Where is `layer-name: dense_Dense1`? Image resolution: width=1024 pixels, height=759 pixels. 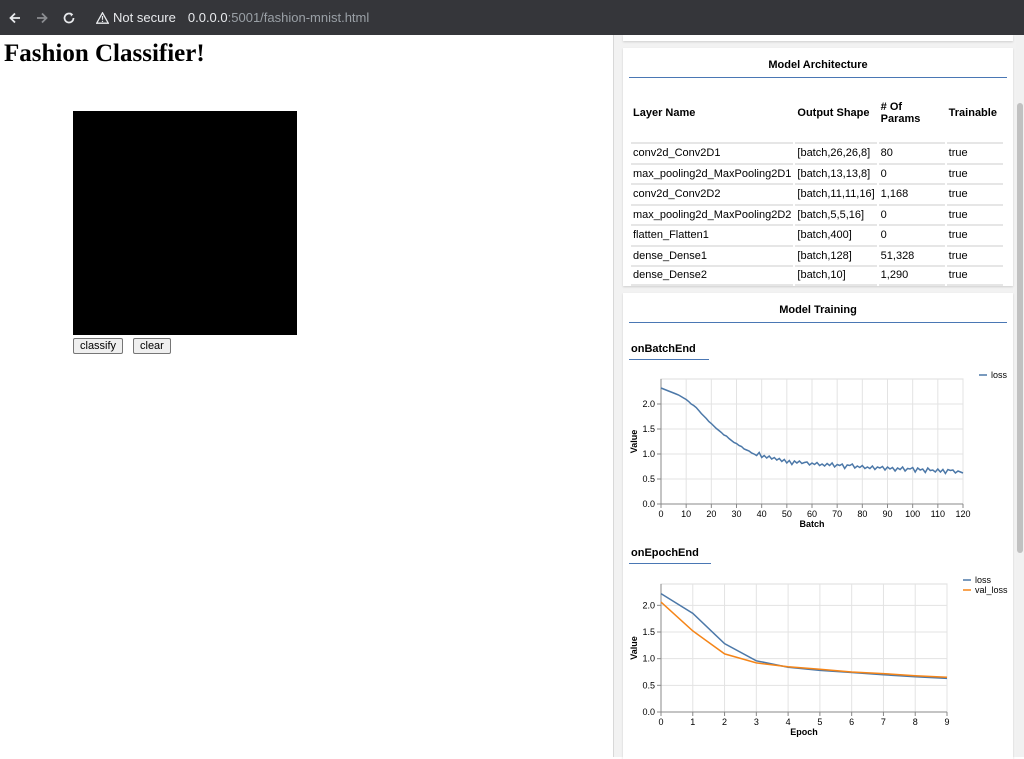 layer-name: dense_Dense1 is located at coordinates (712, 255).